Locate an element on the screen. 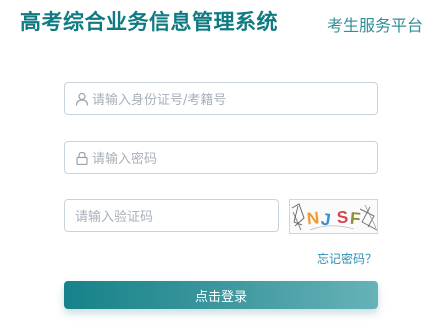 This screenshot has width=441, height=331. user-icon is located at coordinates (82, 99).